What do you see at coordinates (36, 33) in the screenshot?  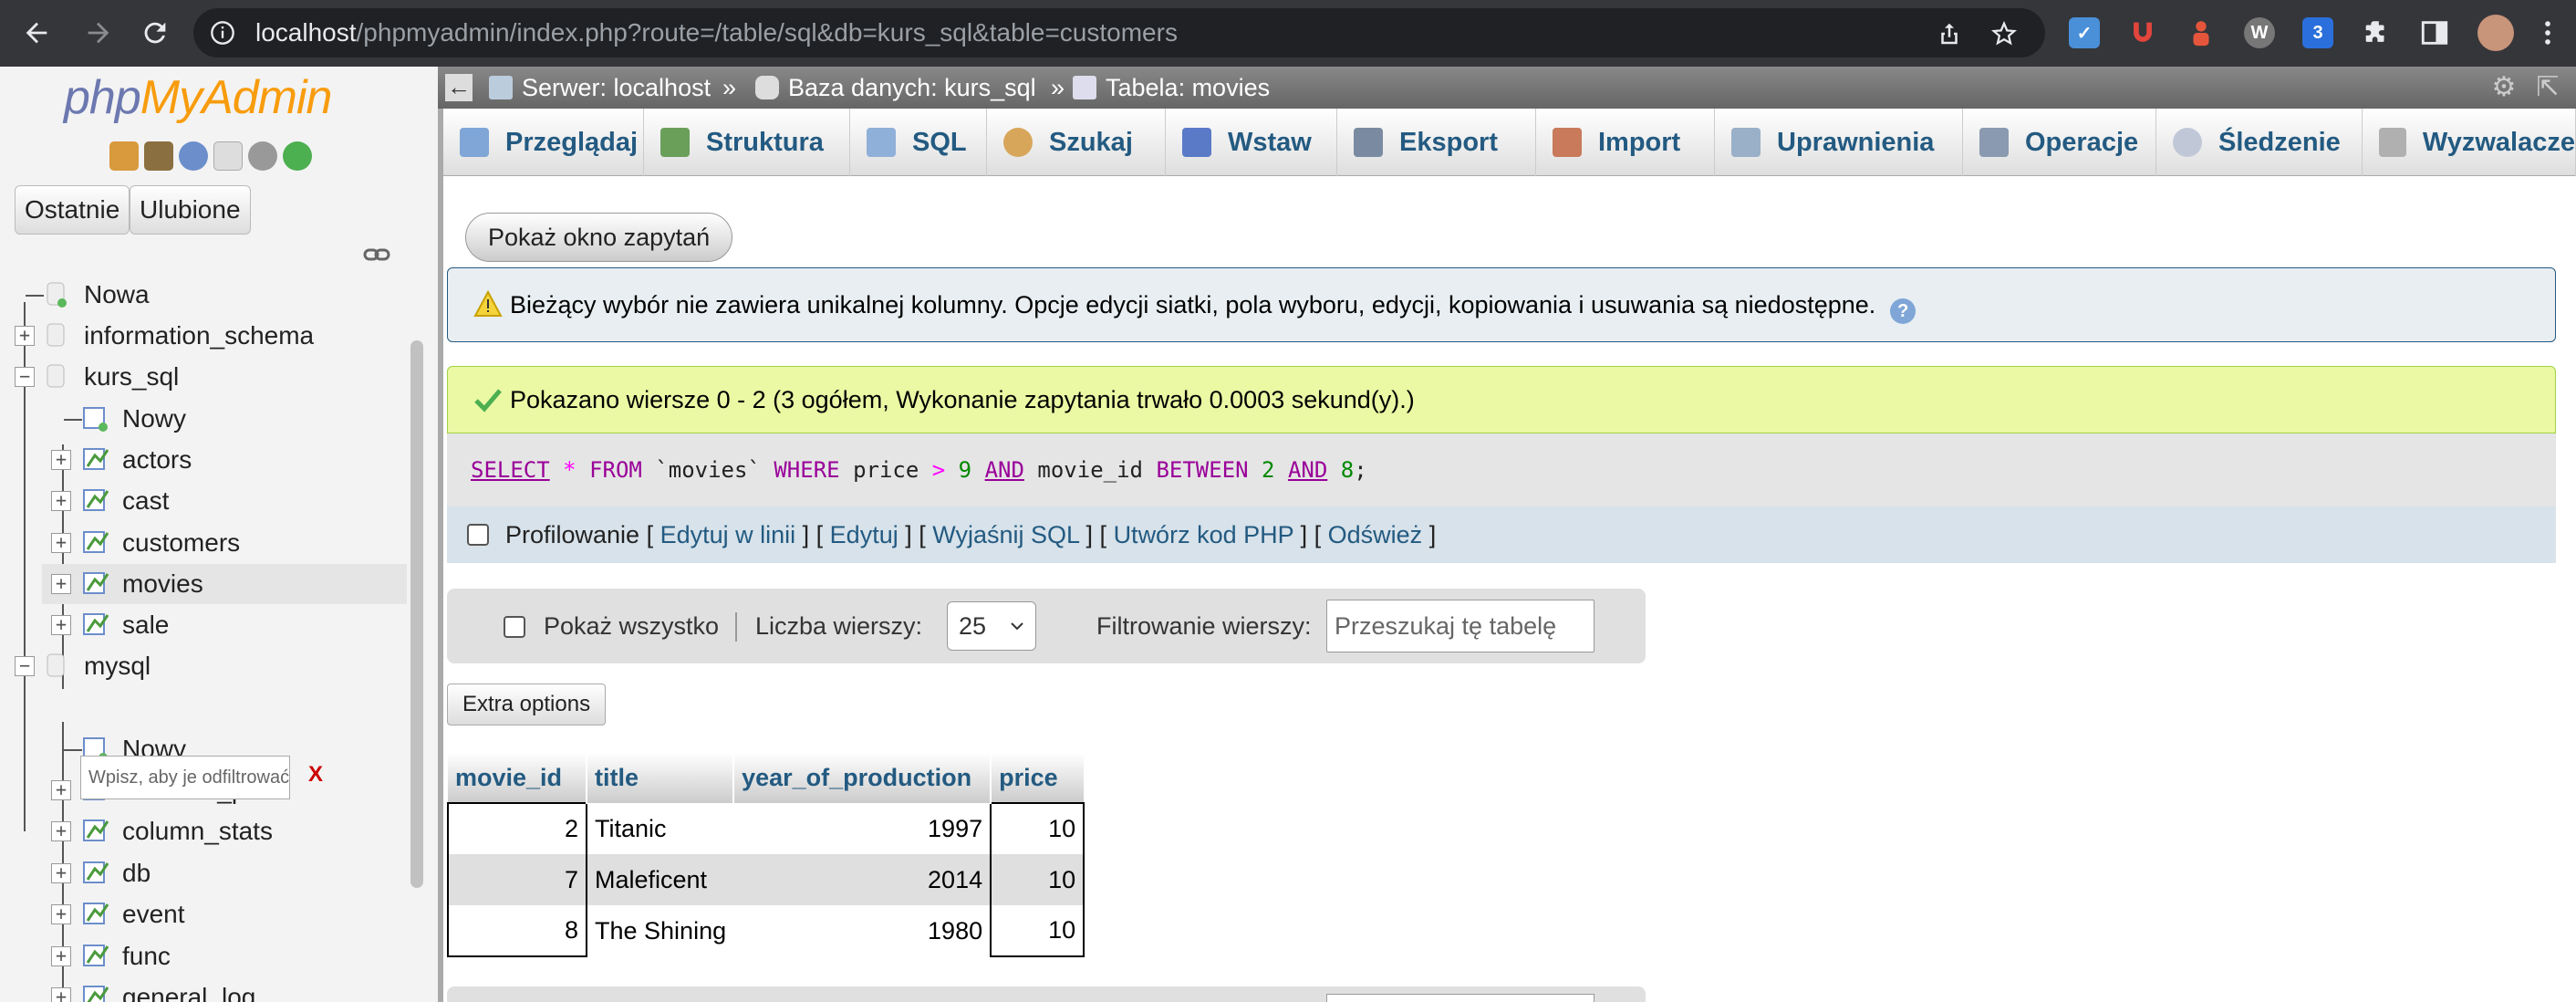 I see `back-button` at bounding box center [36, 33].